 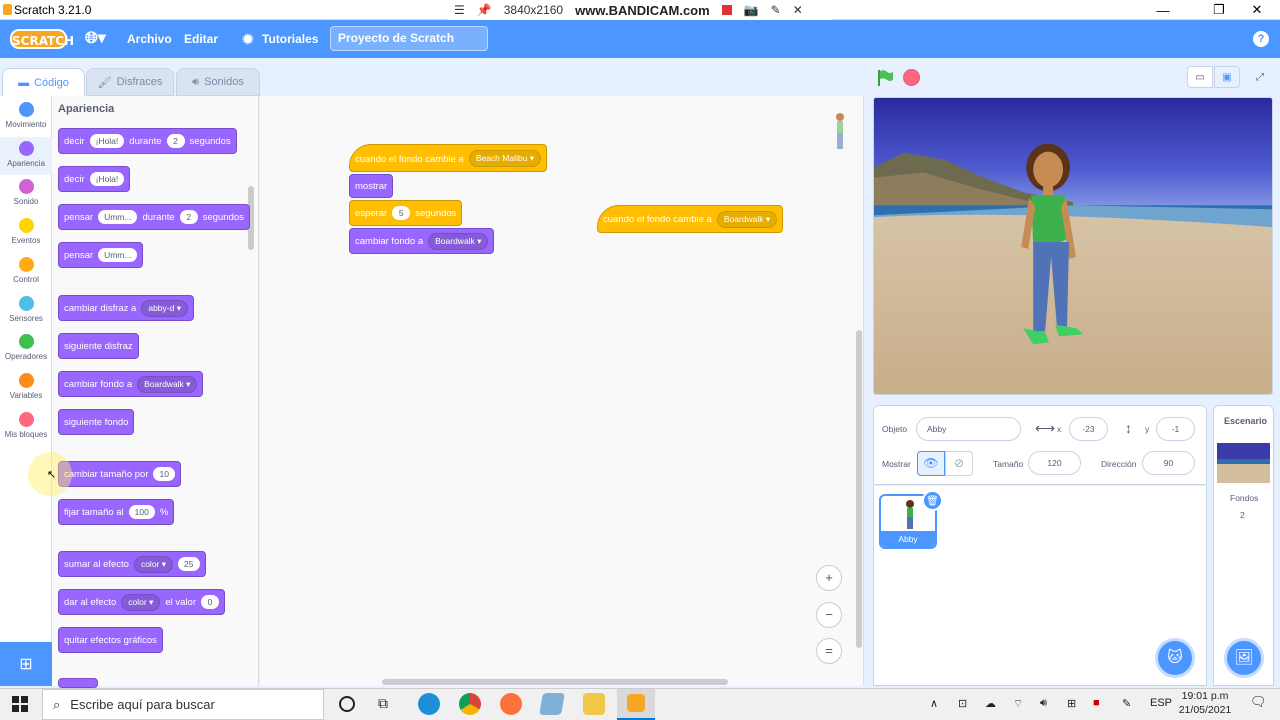 What do you see at coordinates (1163, 10) in the screenshot?
I see `minimize-button: —` at bounding box center [1163, 10].